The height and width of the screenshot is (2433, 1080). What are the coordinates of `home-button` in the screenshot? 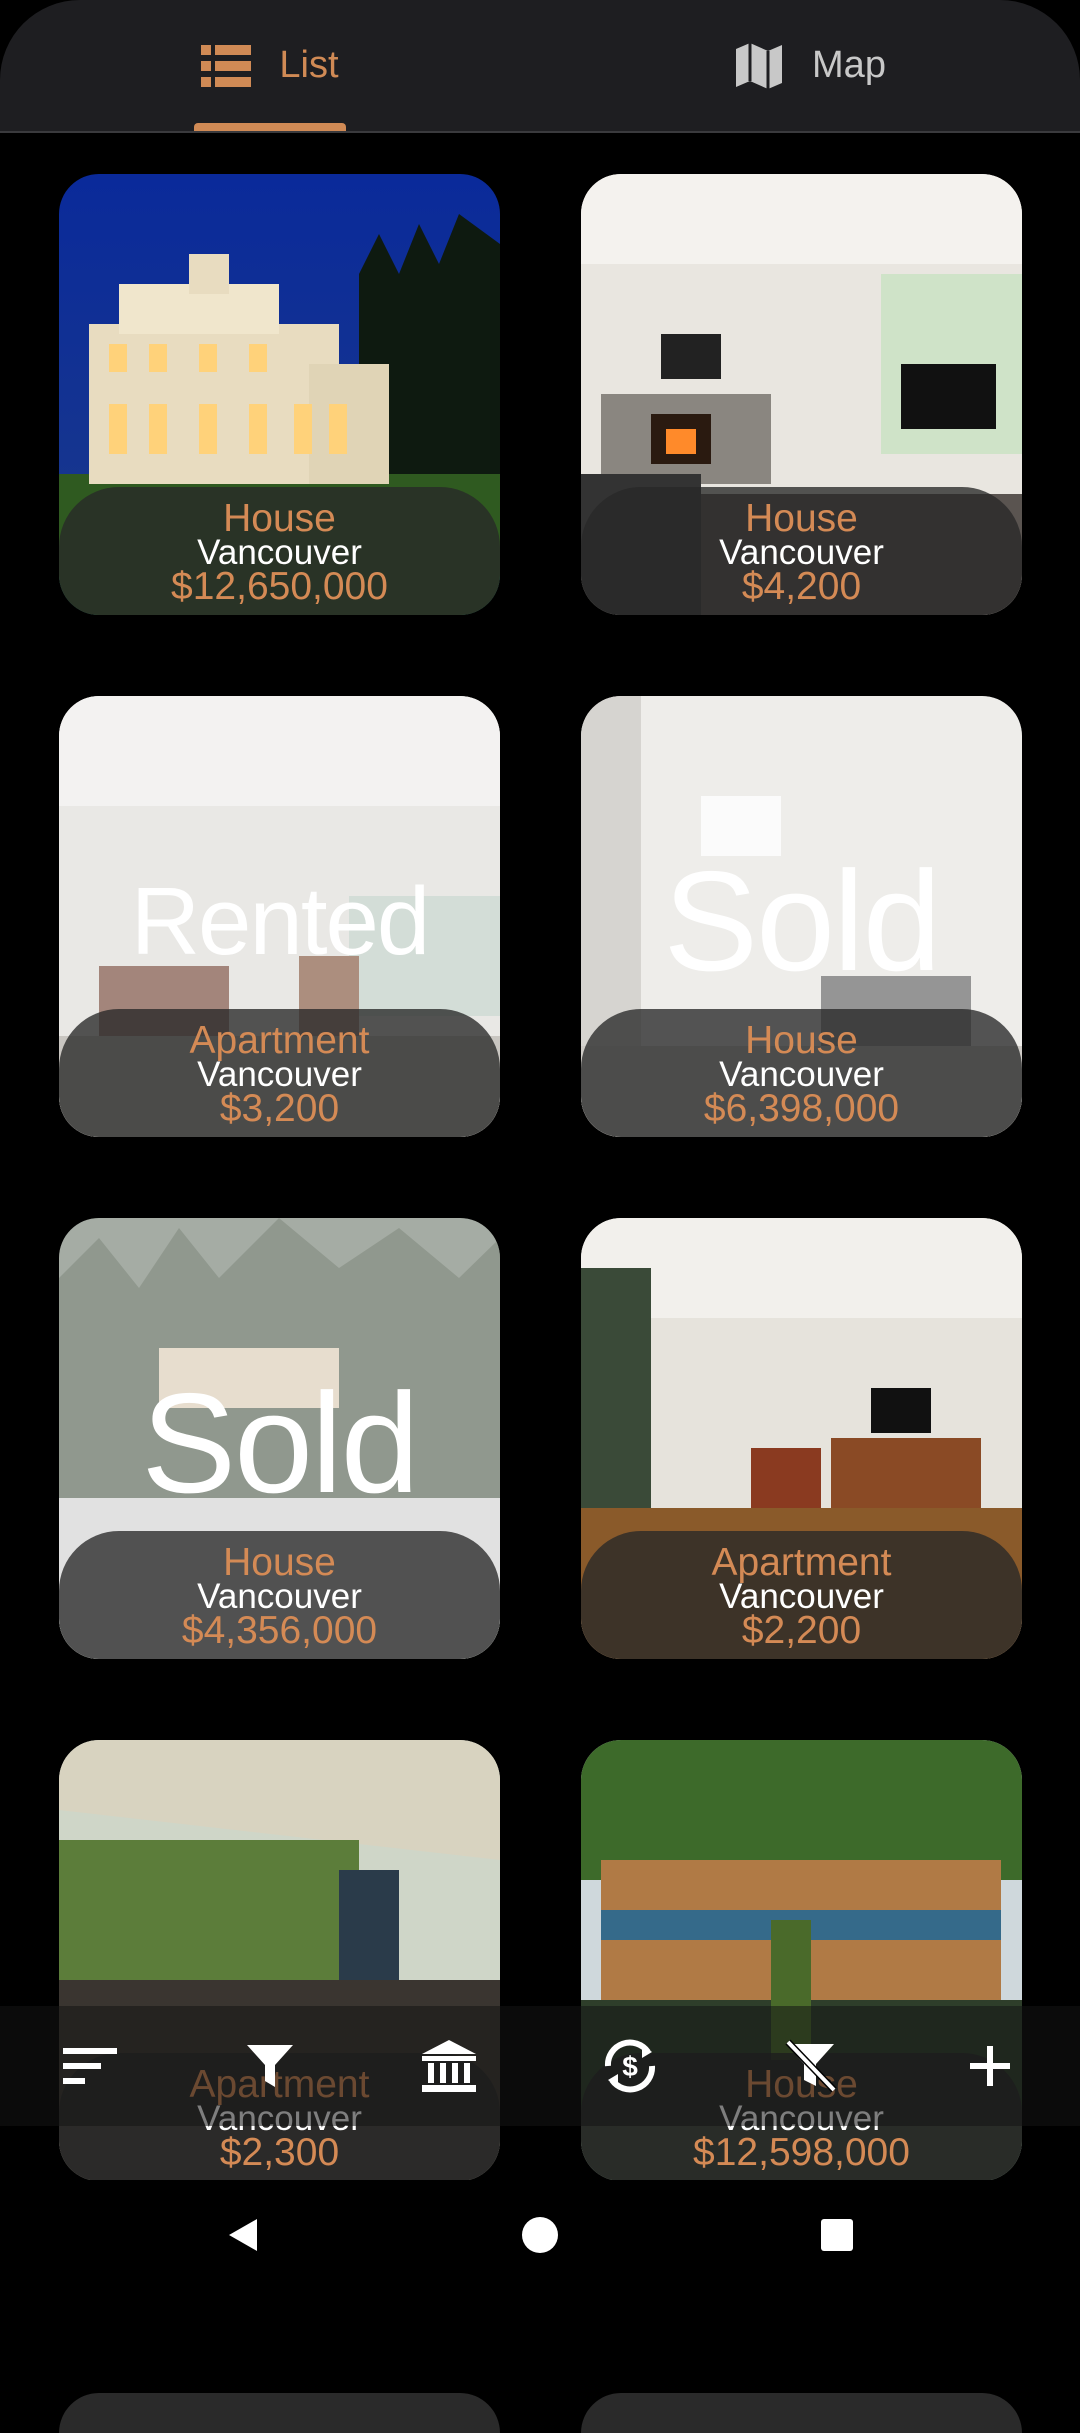 It's located at (540, 2235).